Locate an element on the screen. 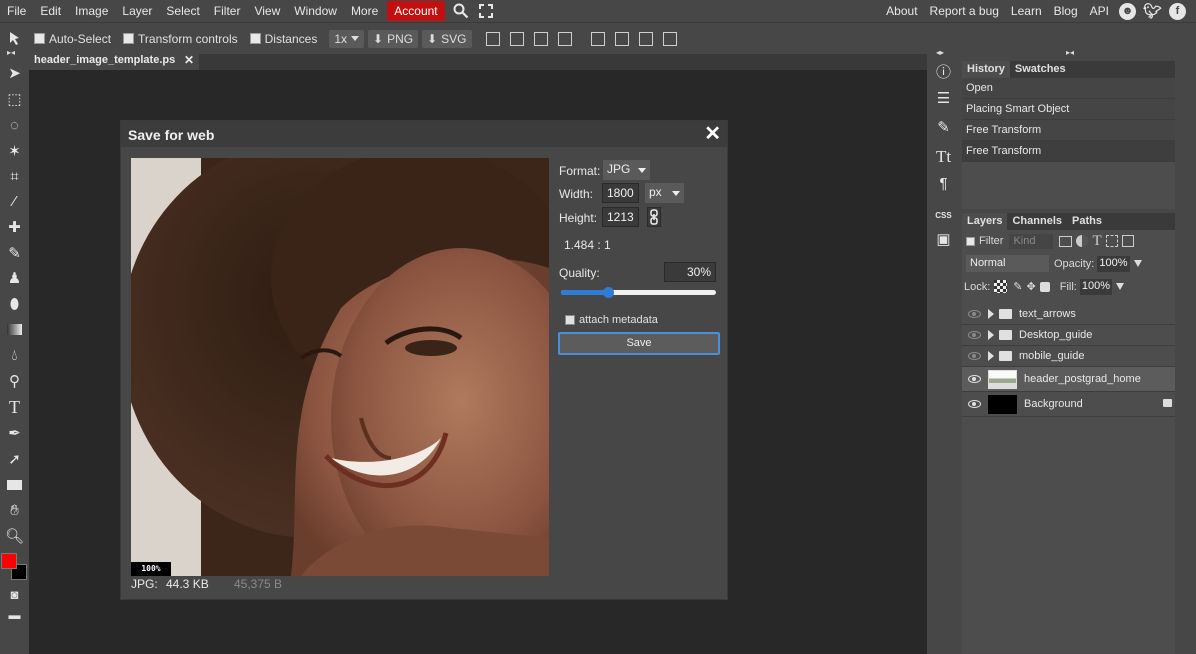 Image resolution: width=1196 pixels, height=654 pixels. zoom-select: 1x is located at coordinates (347, 38).